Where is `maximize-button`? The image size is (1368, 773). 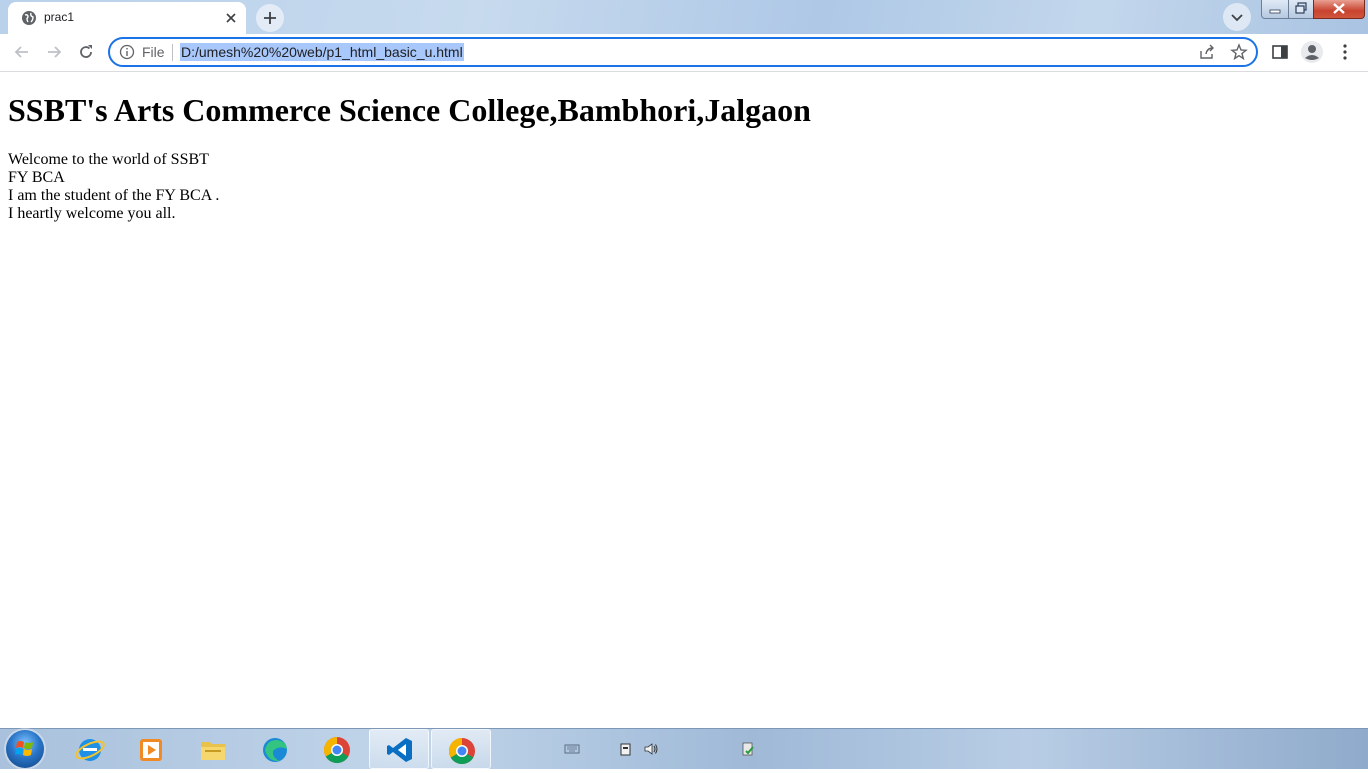 maximize-button is located at coordinates (1301, 9).